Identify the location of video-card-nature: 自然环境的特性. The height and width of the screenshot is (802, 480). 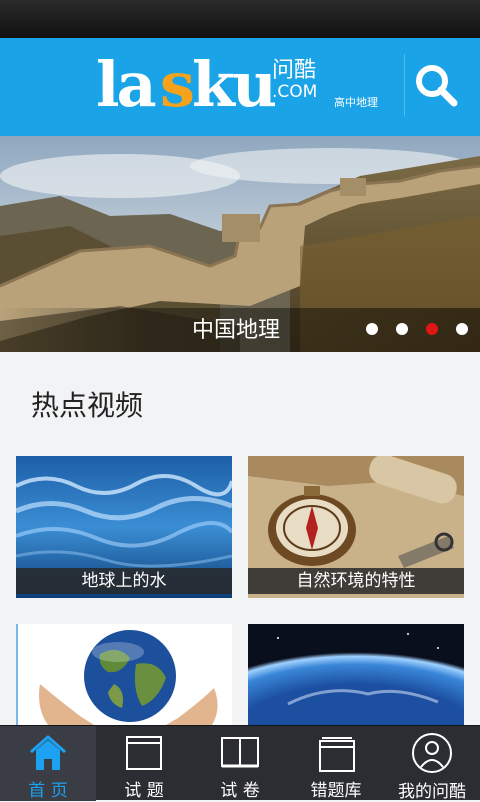
(356, 527).